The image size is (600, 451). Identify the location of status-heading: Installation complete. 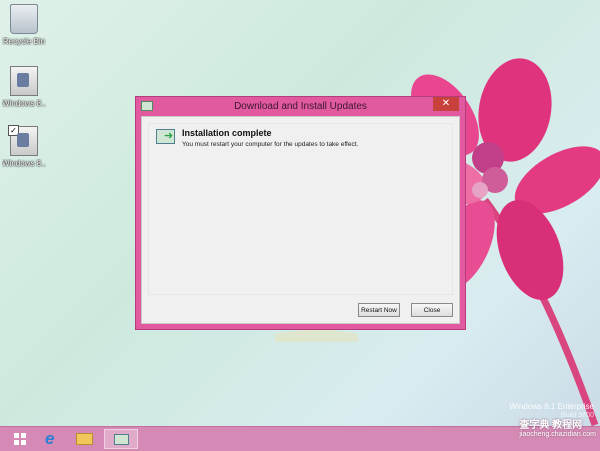
(227, 133).